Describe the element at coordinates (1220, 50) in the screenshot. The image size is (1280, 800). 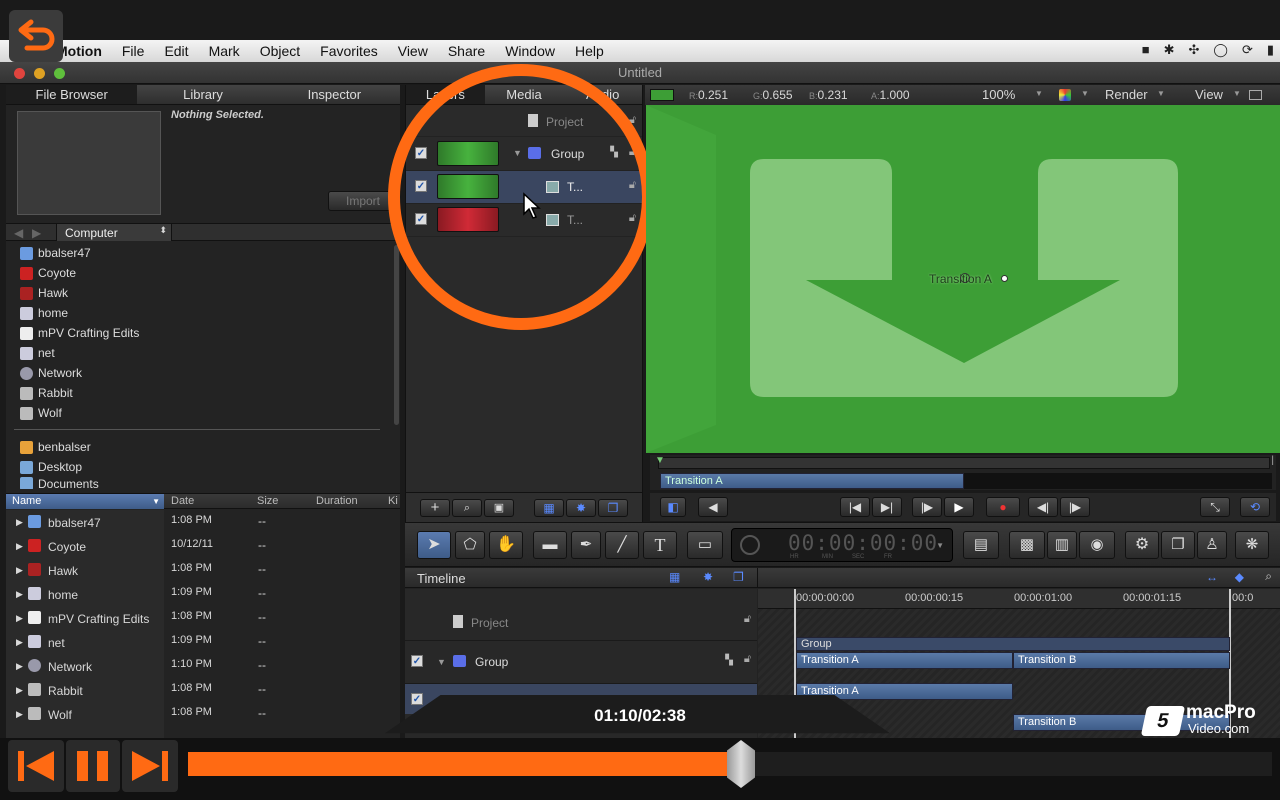
I see `bubble-icon: ◯` at that location.